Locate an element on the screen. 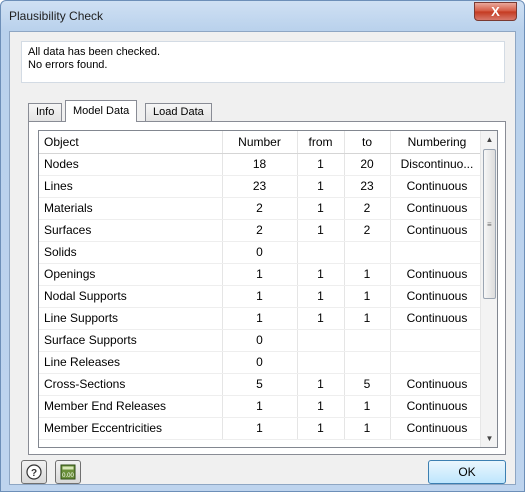 Image resolution: width=525 pixels, height=492 pixels. tab-info: Info is located at coordinates (45, 112).